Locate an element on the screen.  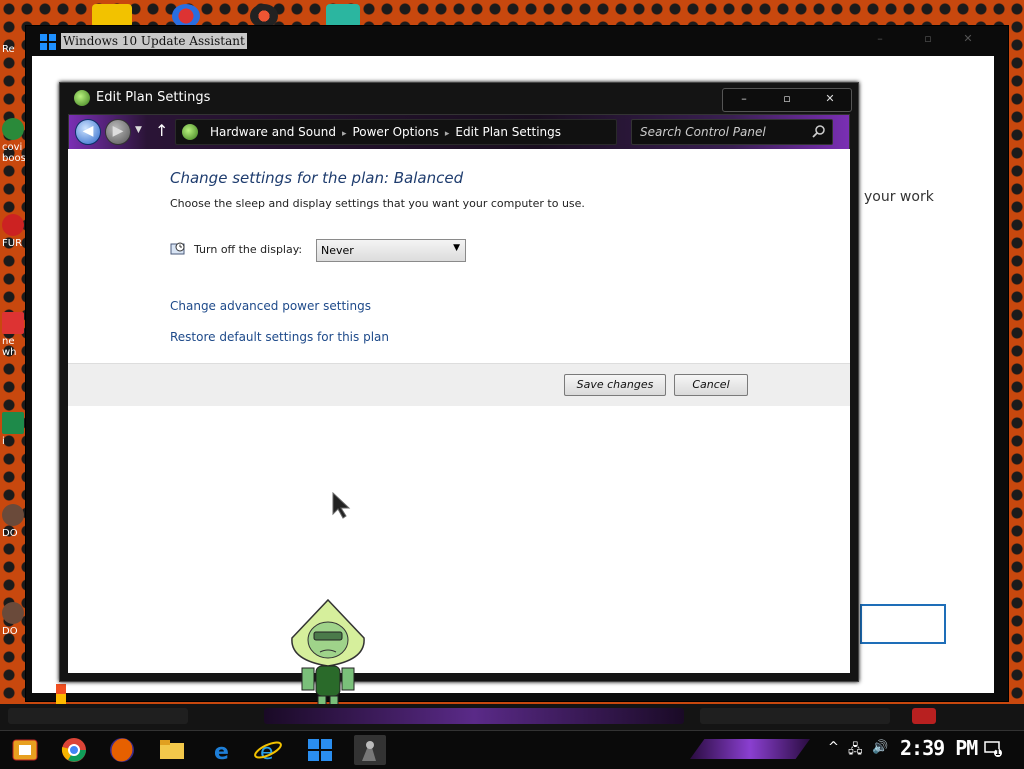
cancel-button: Cancel is located at coordinates (711, 385).